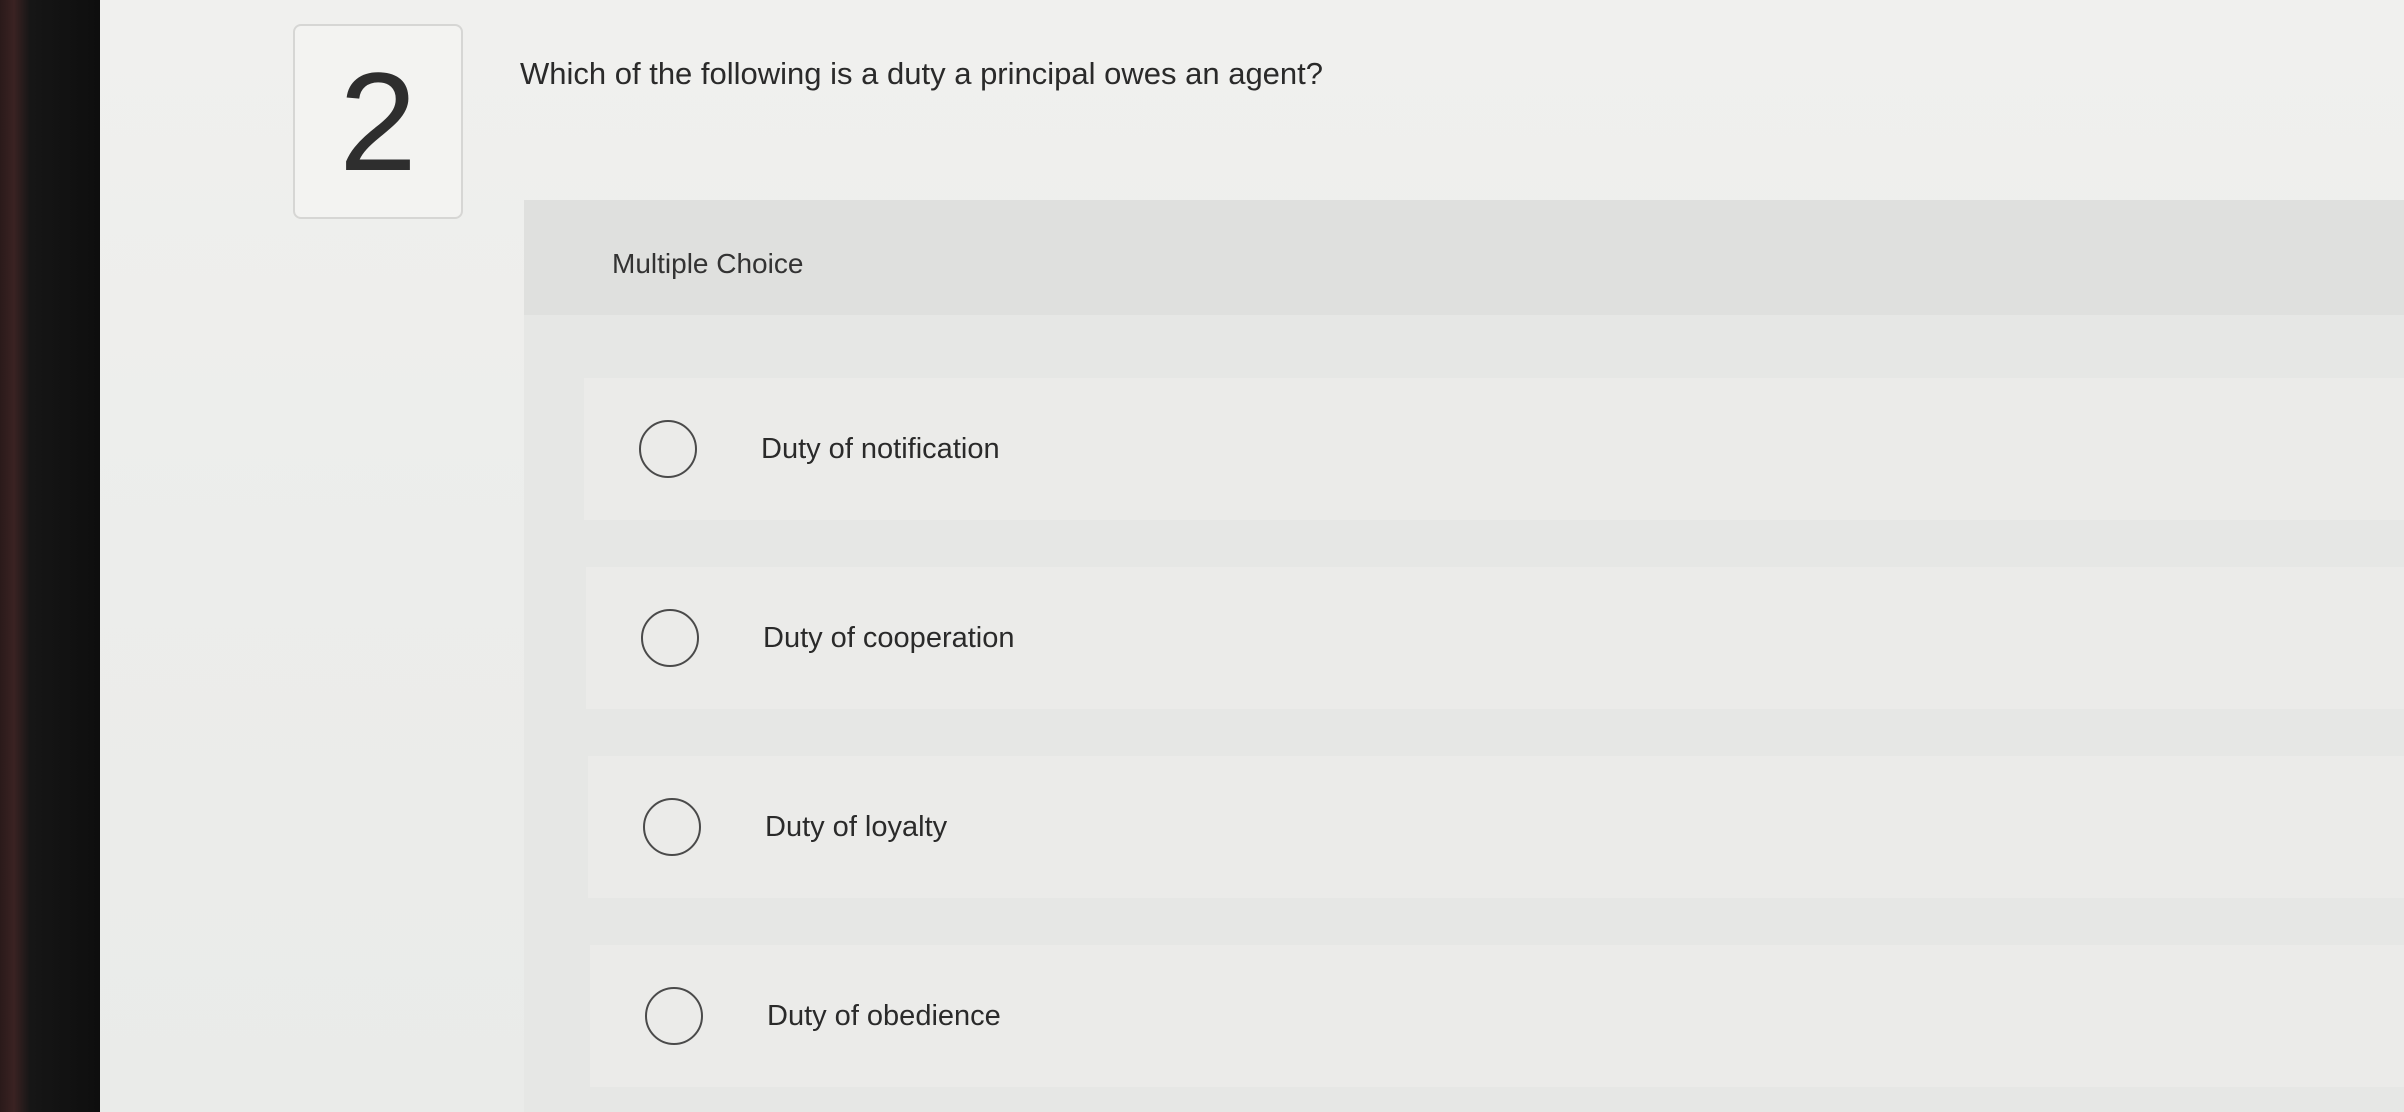 Image resolution: width=2404 pixels, height=1112 pixels. I want to click on answer-type-header: Multiple Choice, so click(1464, 257).